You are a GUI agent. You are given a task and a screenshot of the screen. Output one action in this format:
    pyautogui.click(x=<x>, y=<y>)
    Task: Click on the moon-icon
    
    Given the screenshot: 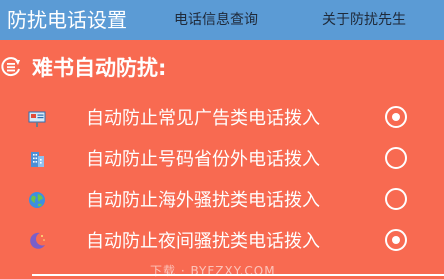 What is the action you would take?
    pyautogui.click(x=37, y=241)
    